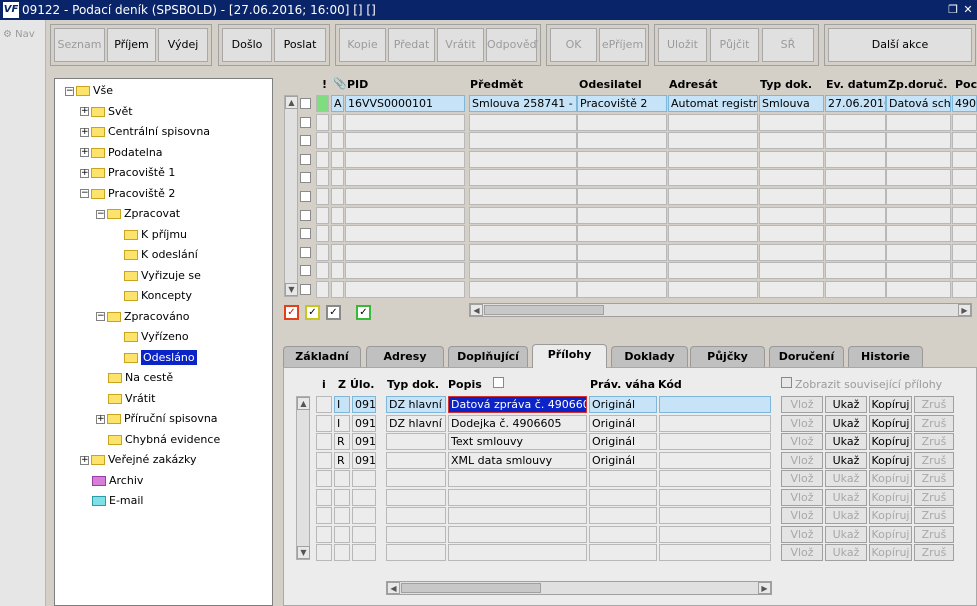 This screenshot has width=977, height=606. Describe the element at coordinates (623, 515) in the screenshot. I see `att-cell-prav` at that location.